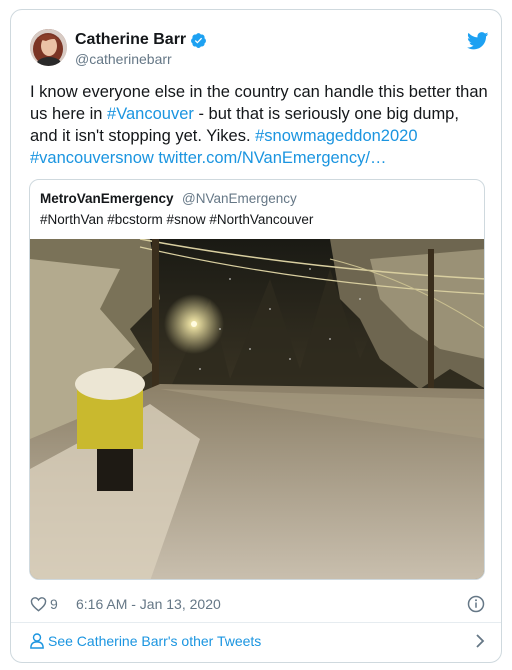 The width and height of the screenshot is (512, 670). Describe the element at coordinates (478, 41) in the screenshot. I see `twitter-bird-icon` at that location.